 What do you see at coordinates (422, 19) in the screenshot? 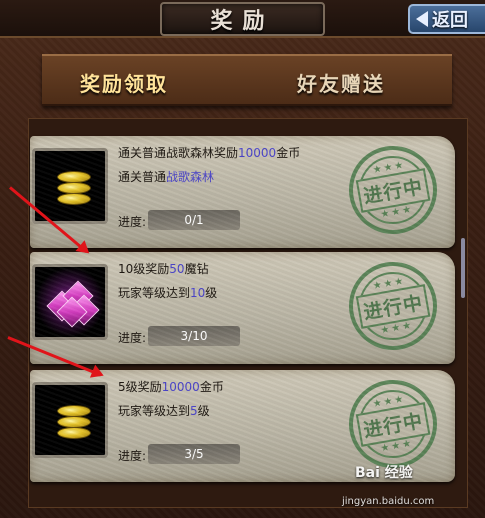
I see `back-arrow-icon` at bounding box center [422, 19].